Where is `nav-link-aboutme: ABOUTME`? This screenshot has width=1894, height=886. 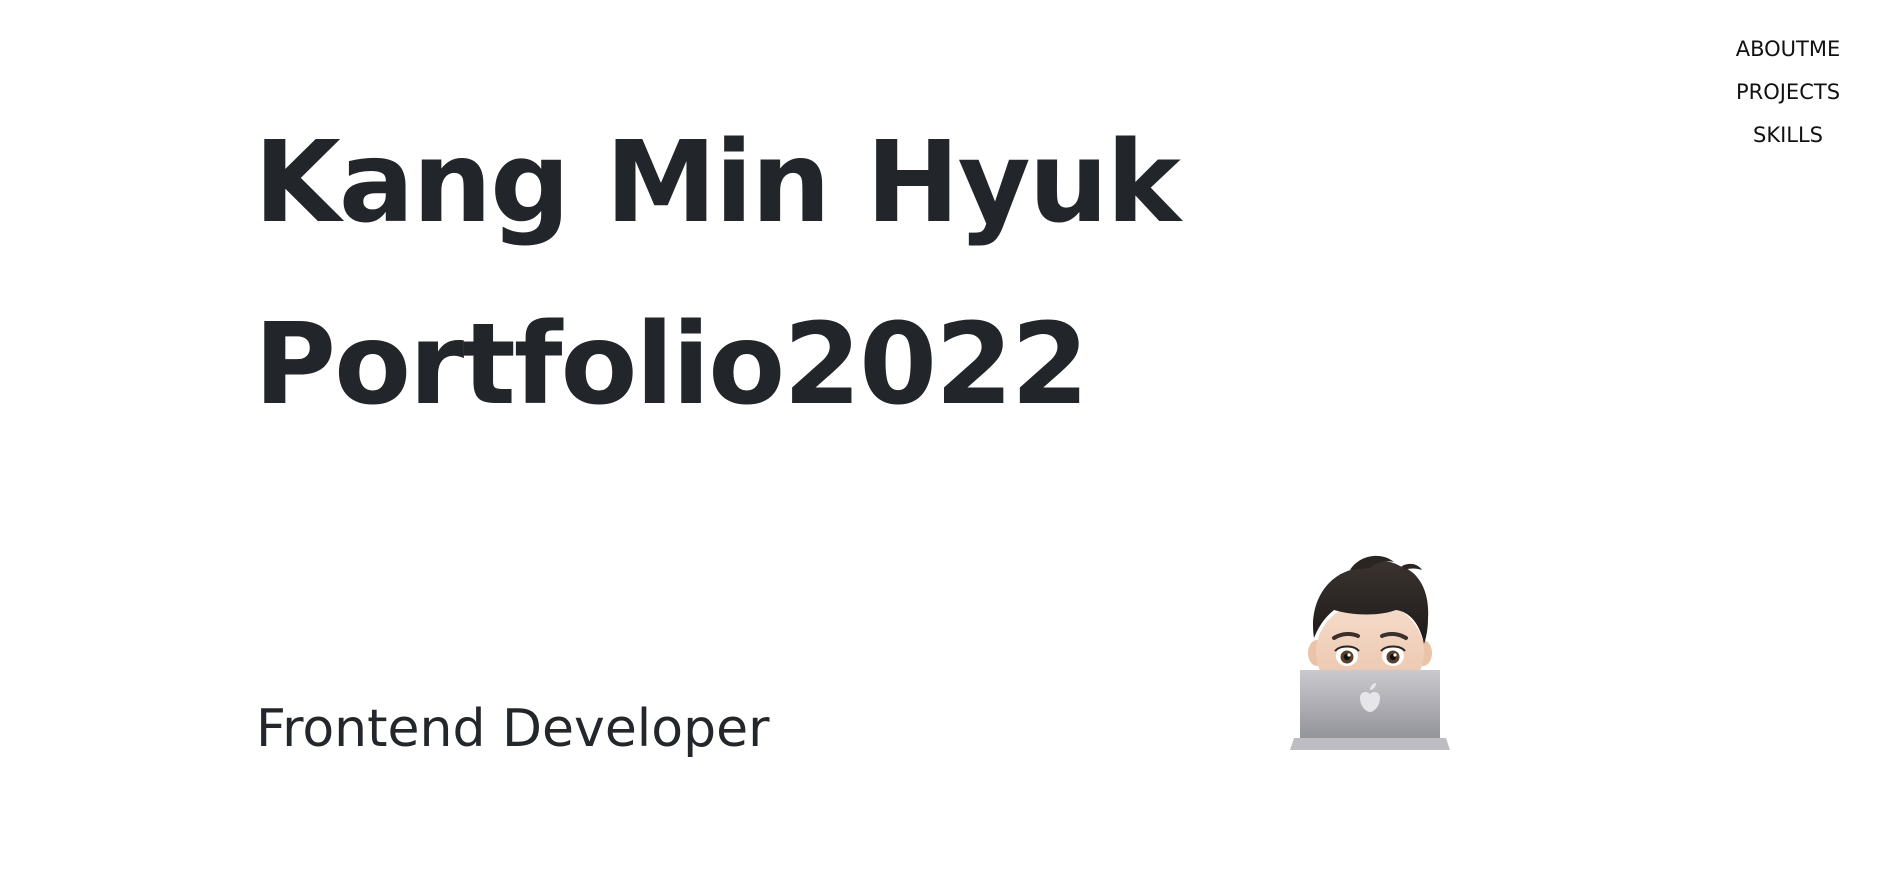
nav-link-aboutme: ABOUTME is located at coordinates (1788, 49).